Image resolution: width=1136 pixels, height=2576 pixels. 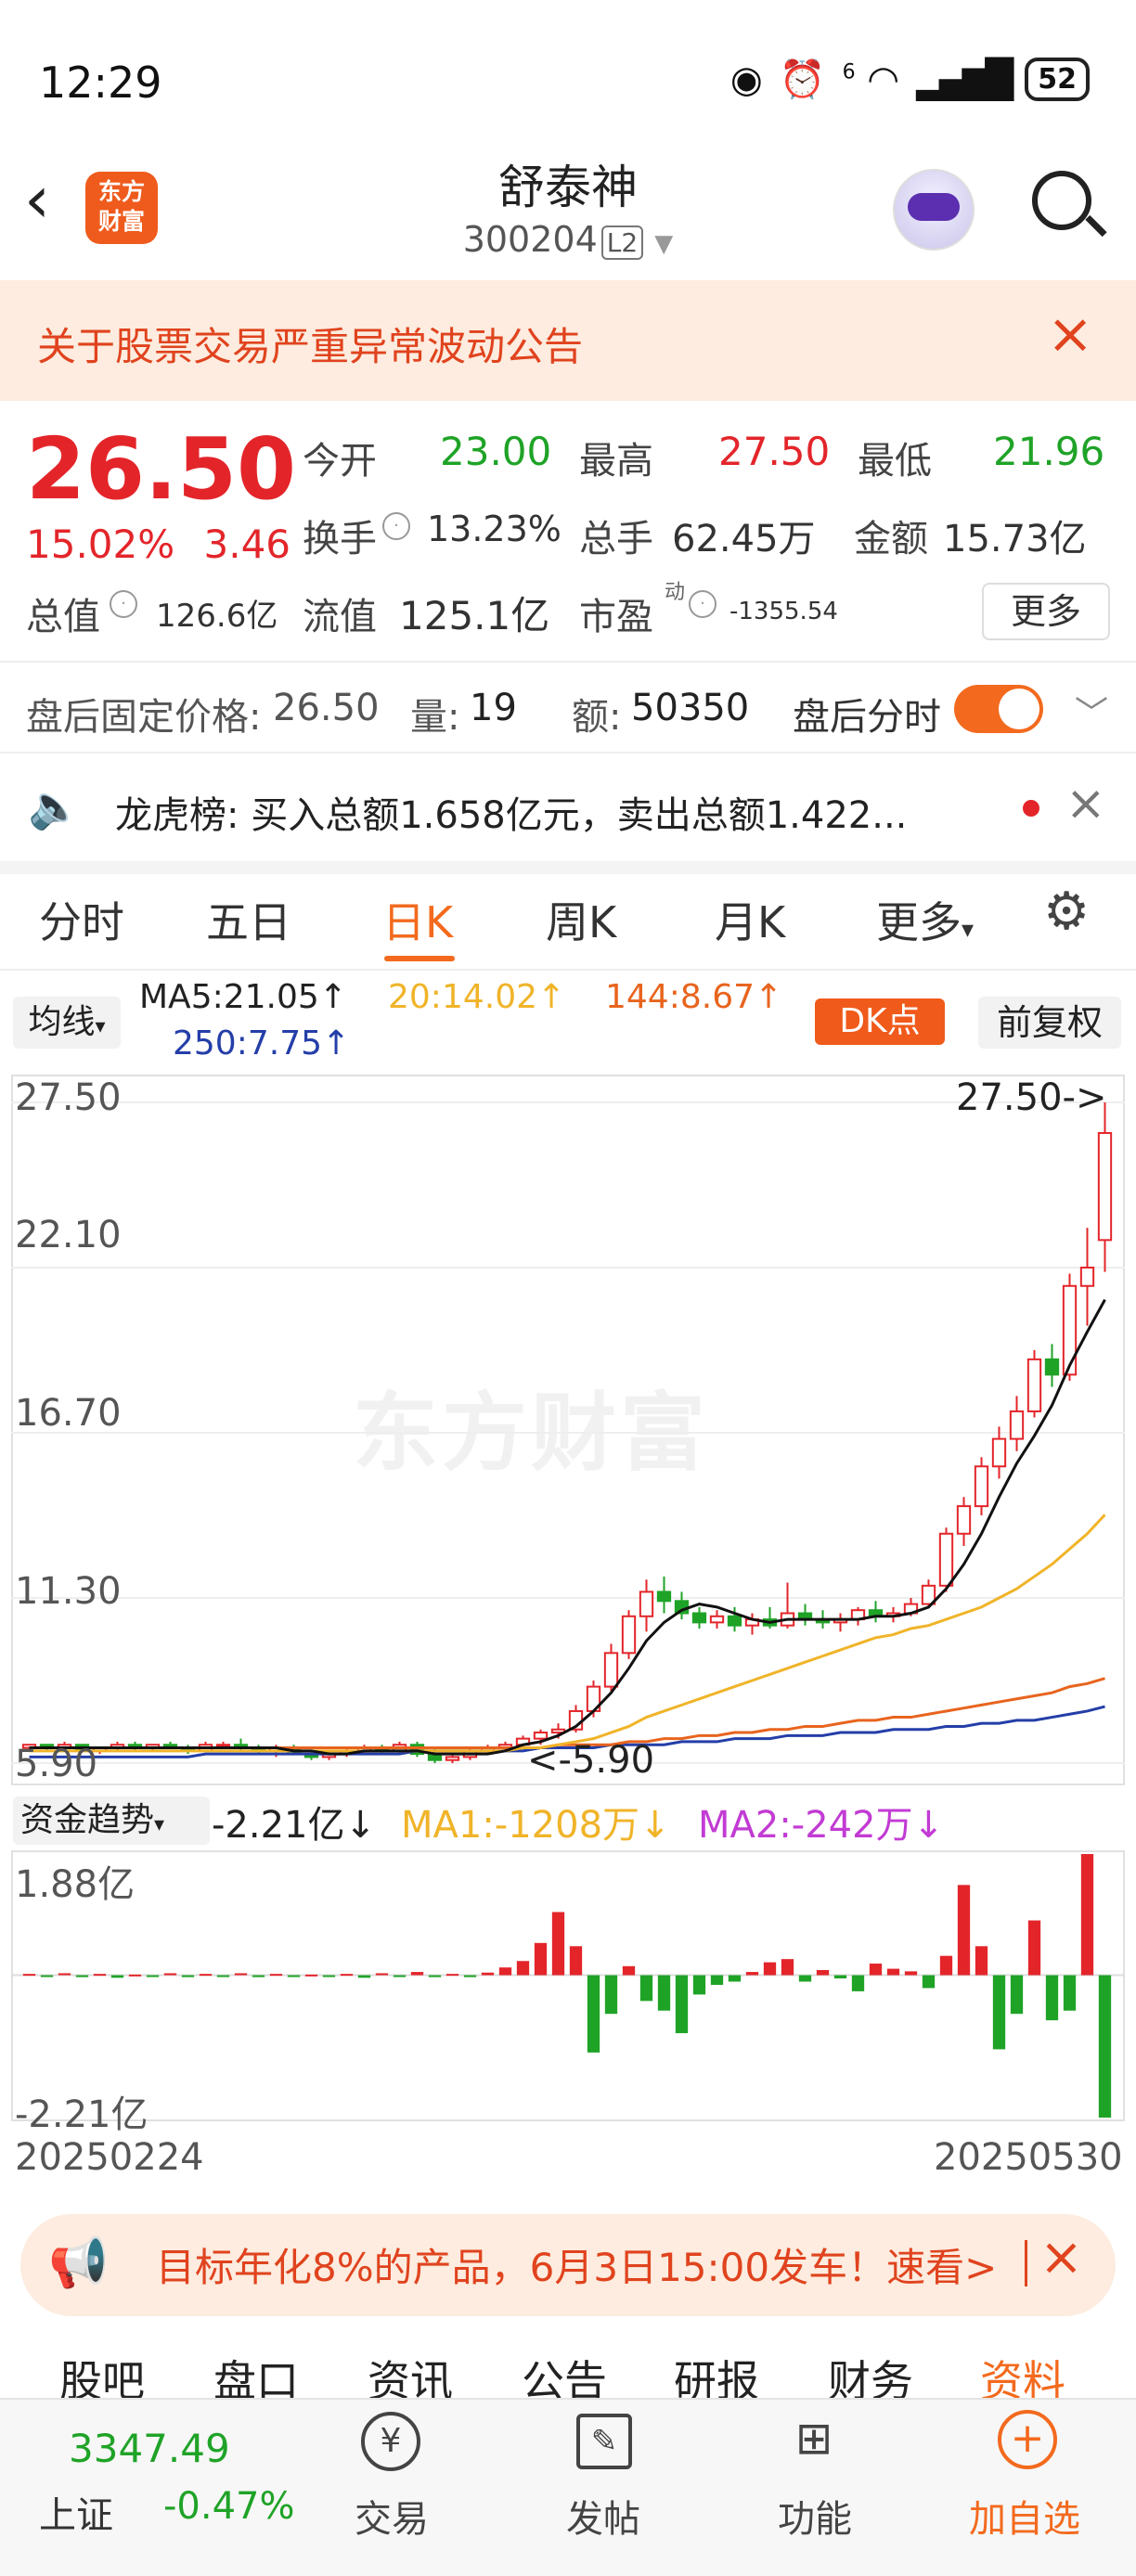 I want to click on flow-bottom-label: -2.21亿, so click(x=81, y=2114).